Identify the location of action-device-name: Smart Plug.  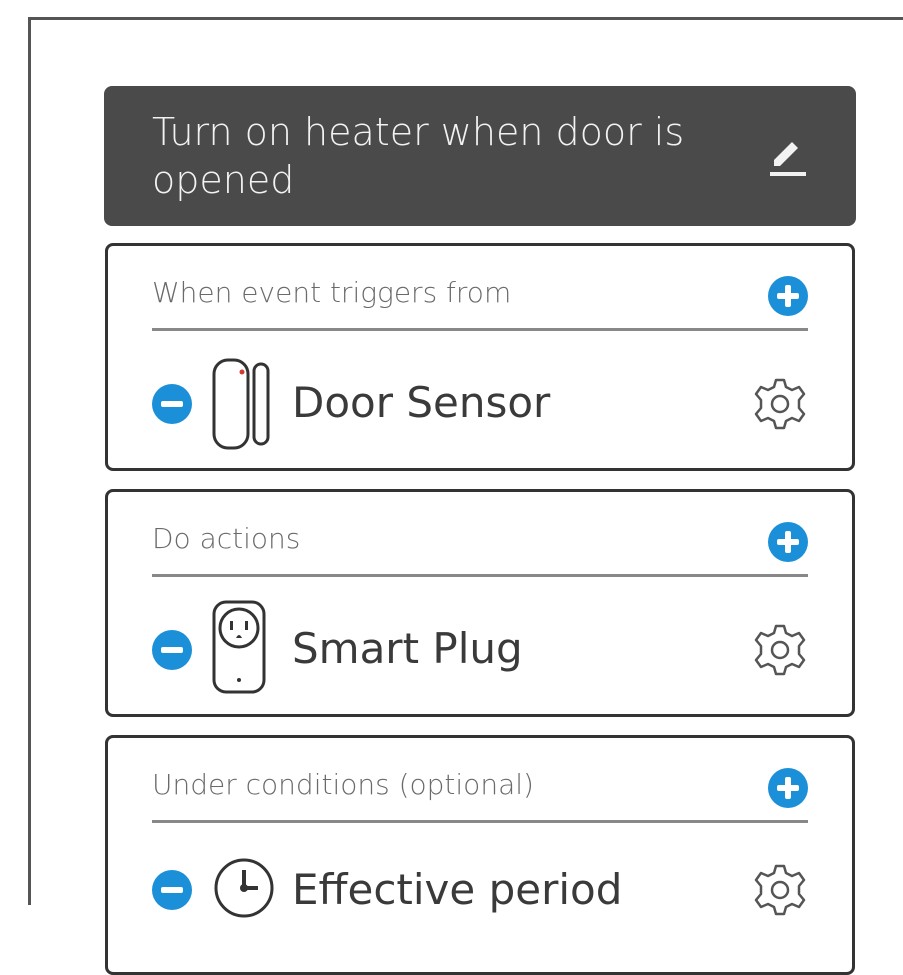
(407, 648).